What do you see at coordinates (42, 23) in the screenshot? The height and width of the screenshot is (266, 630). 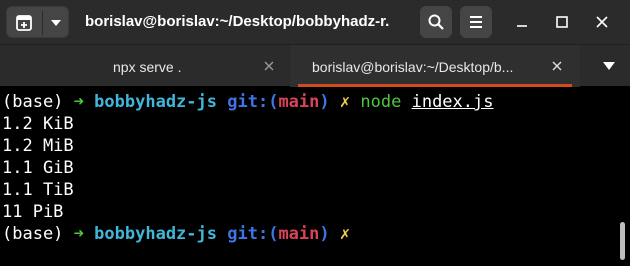 I see `button-separator` at bounding box center [42, 23].